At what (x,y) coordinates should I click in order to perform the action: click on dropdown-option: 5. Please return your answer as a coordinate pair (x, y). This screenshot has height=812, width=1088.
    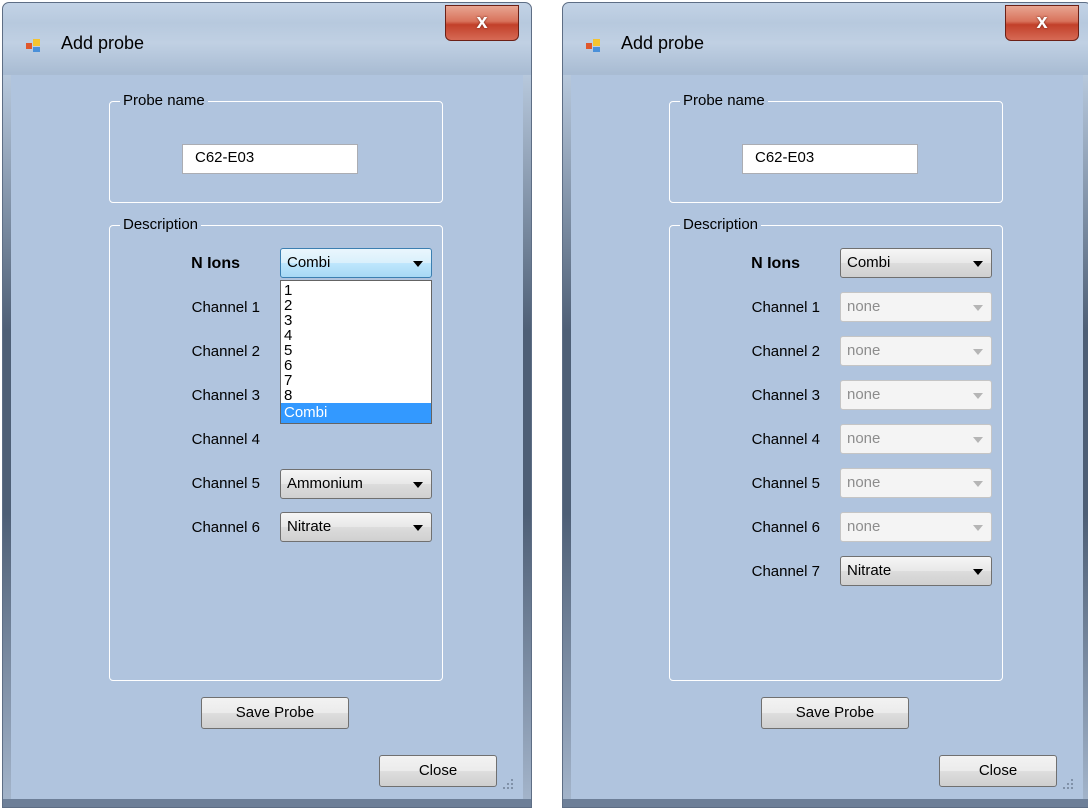
    Looking at the image, I should click on (356, 350).